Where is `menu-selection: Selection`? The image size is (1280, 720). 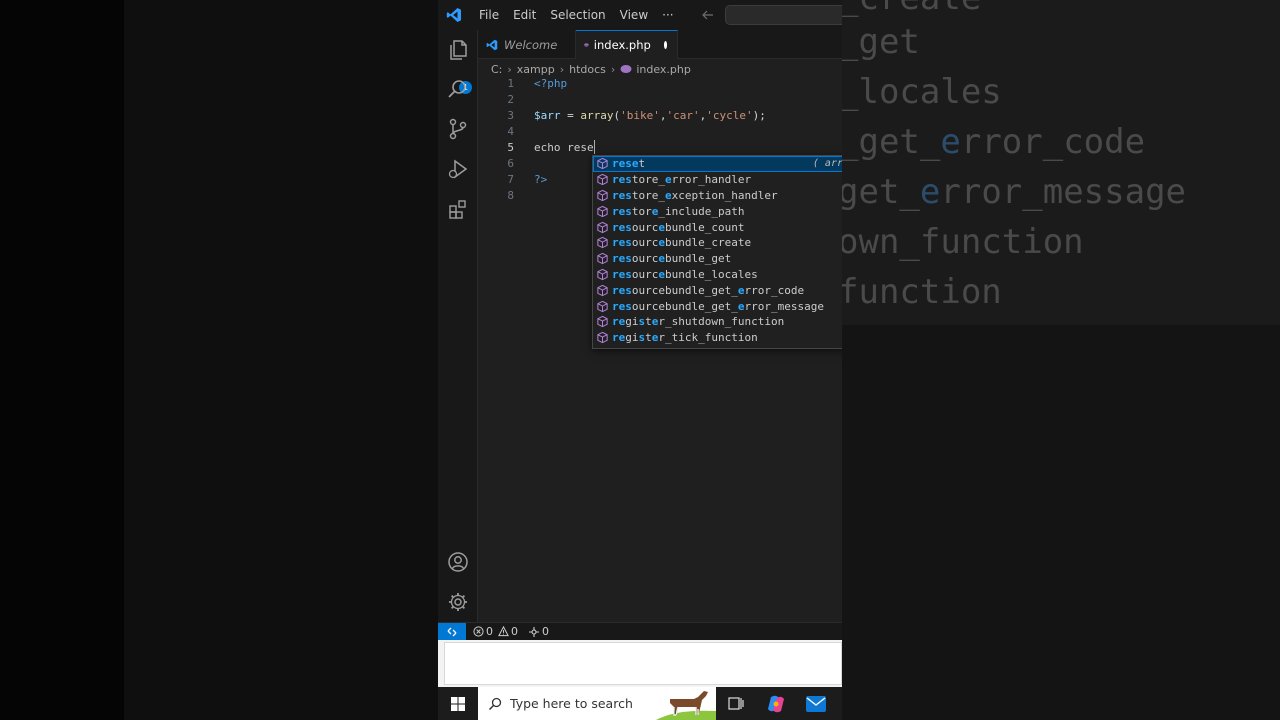
menu-selection: Selection is located at coordinates (577, 15).